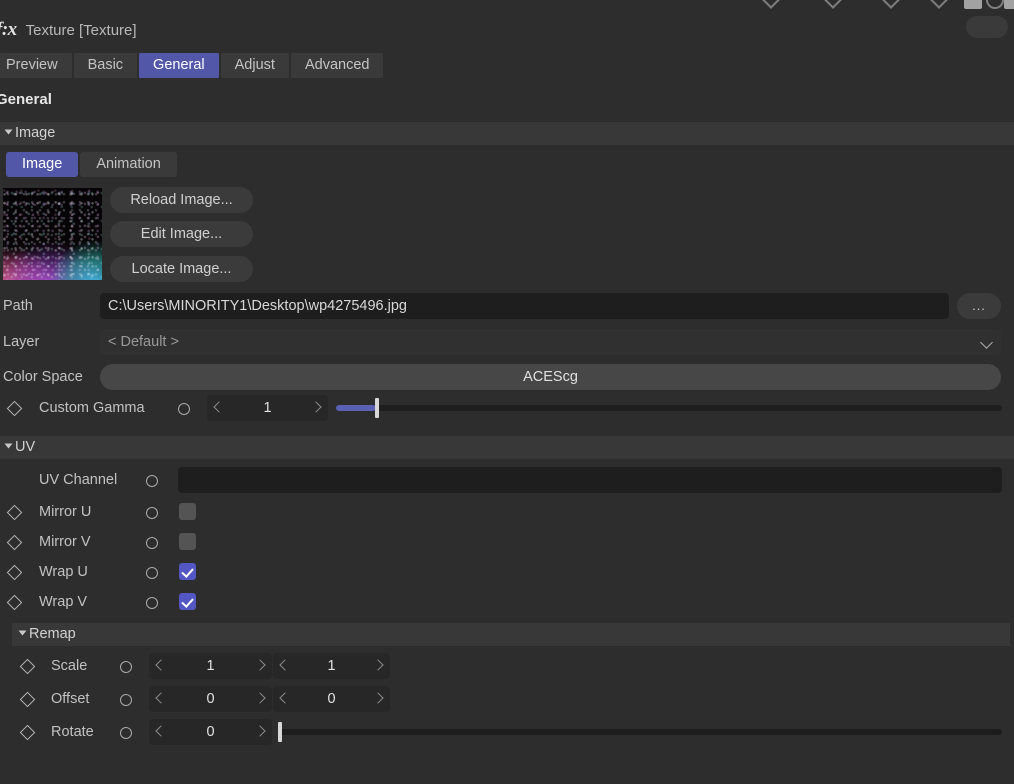  What do you see at coordinates (187, 571) in the screenshot?
I see `wrap-u-checkbox` at bounding box center [187, 571].